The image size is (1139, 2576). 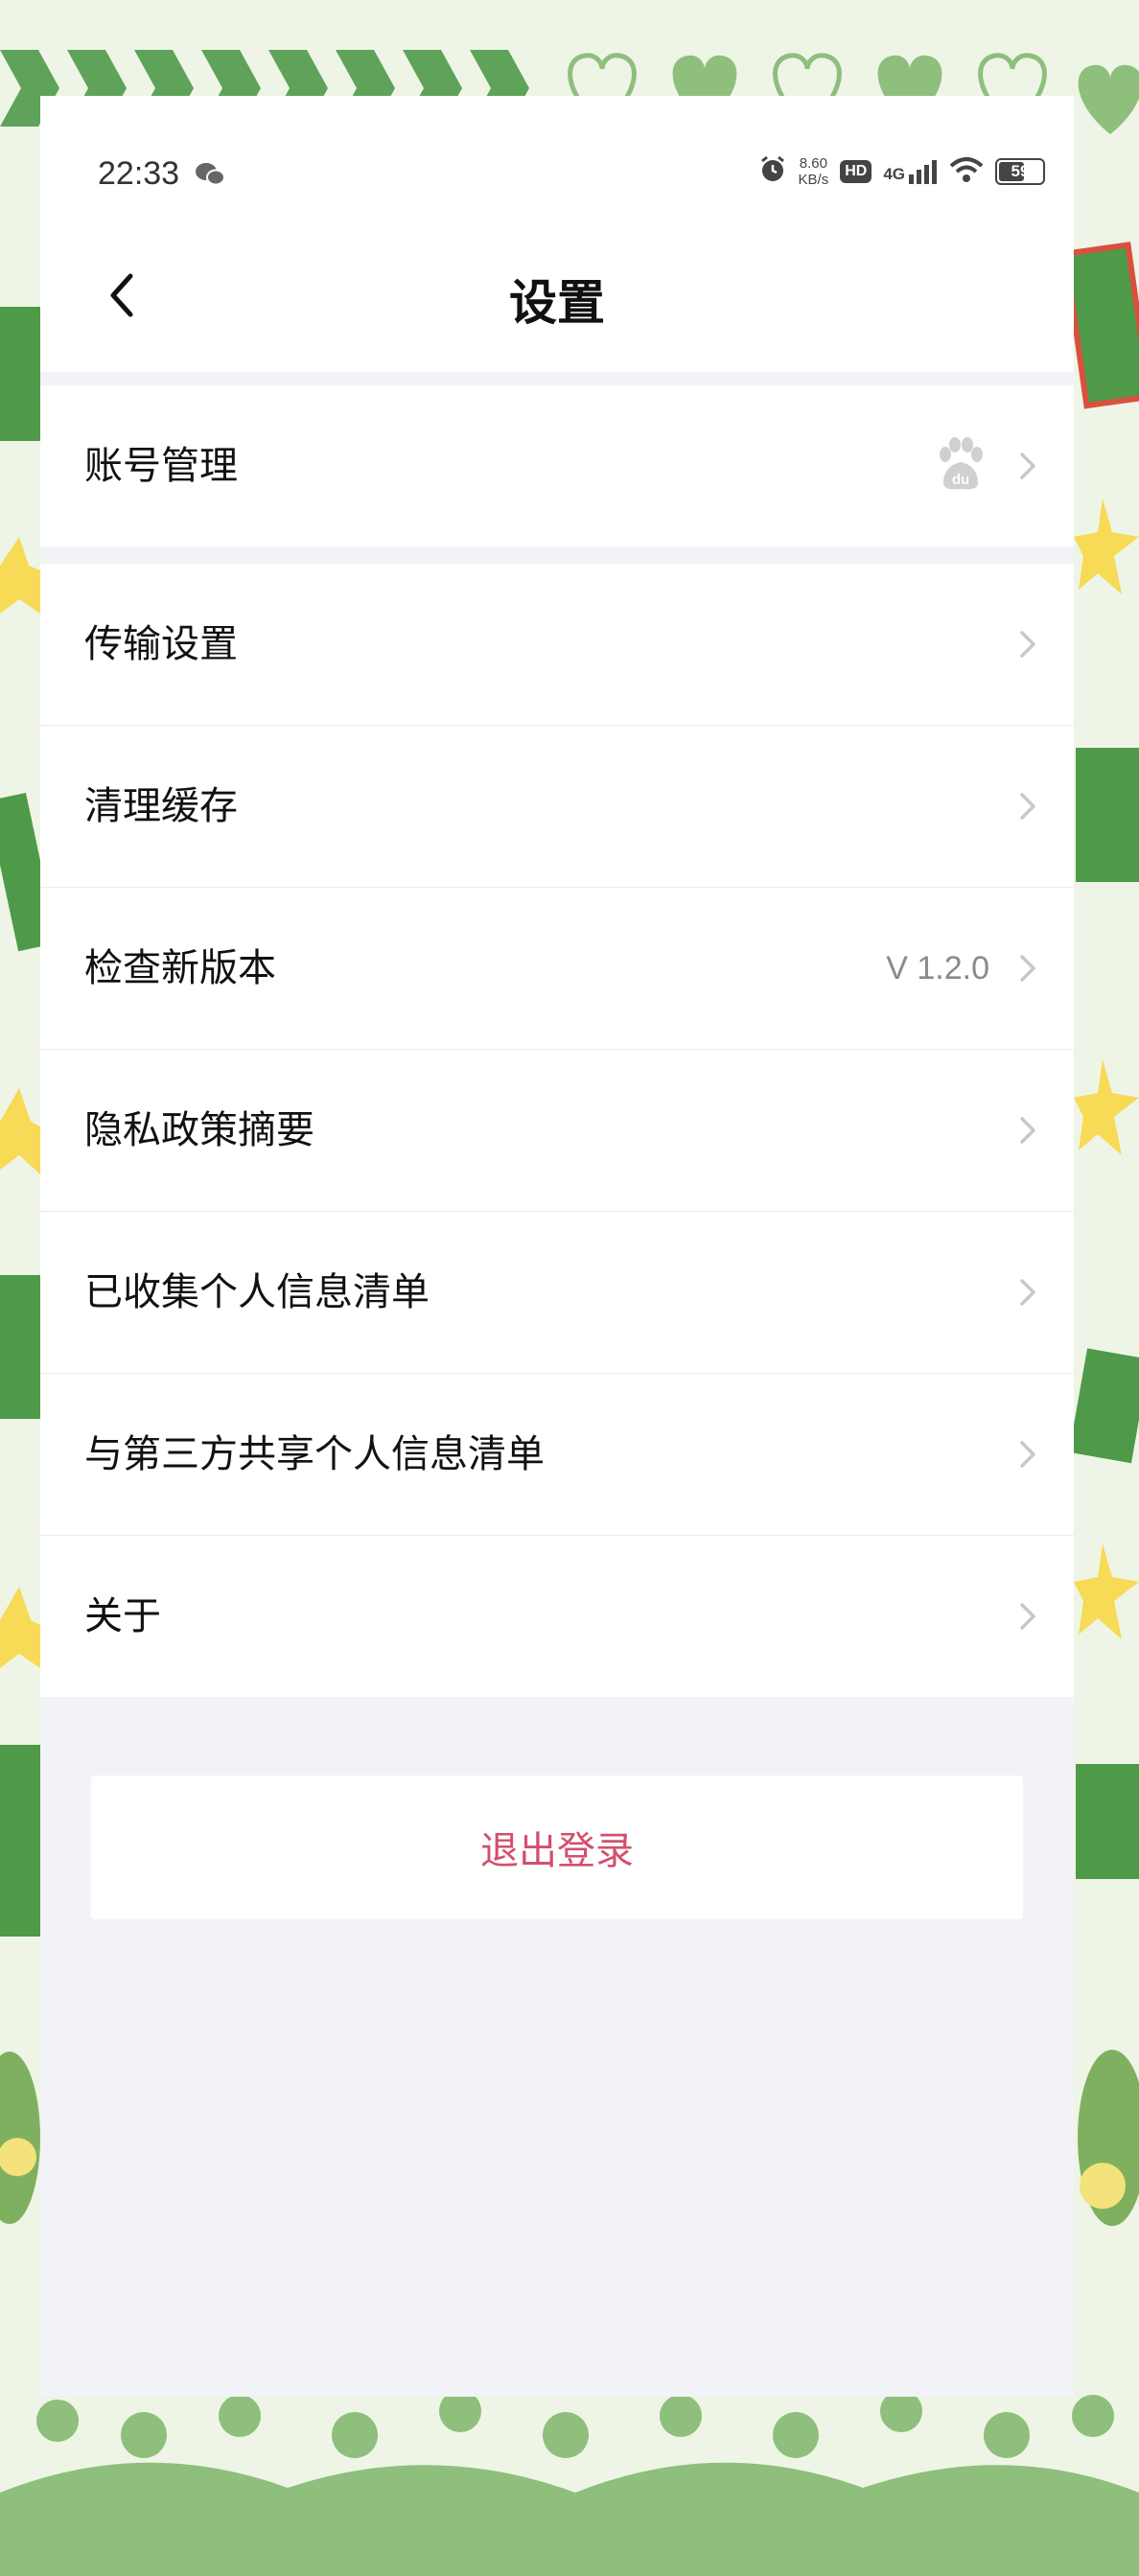 What do you see at coordinates (161, 466) in the screenshot?
I see `account-management-label: 账号管理` at bounding box center [161, 466].